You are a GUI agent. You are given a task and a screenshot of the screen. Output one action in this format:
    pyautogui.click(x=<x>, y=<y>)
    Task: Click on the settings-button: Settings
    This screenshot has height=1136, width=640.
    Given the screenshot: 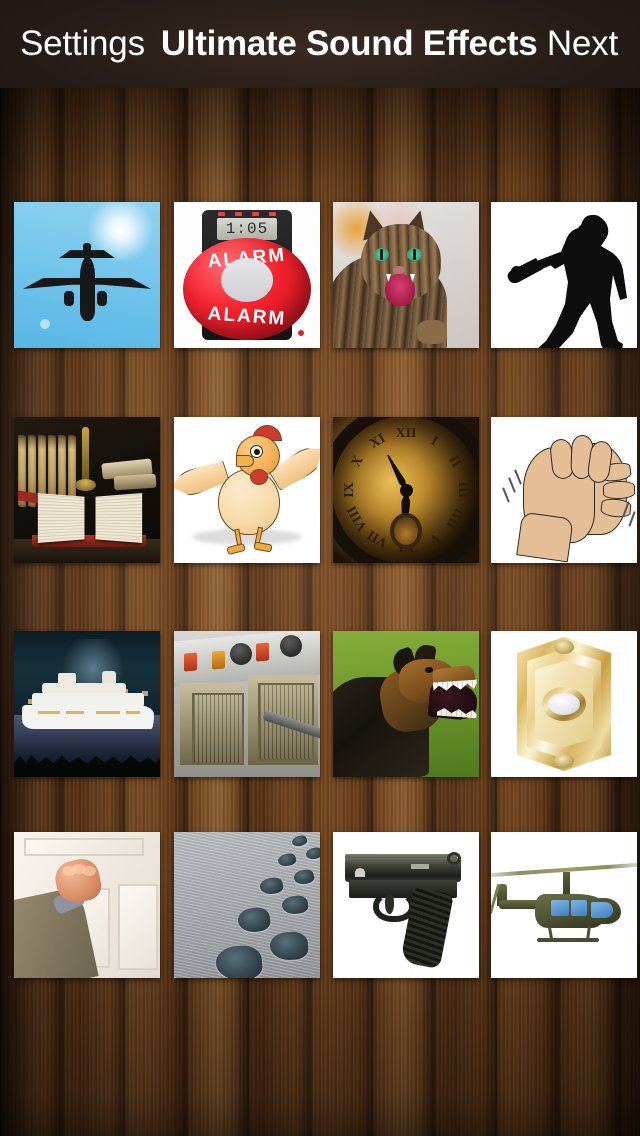 What is the action you would take?
    pyautogui.click(x=82, y=44)
    